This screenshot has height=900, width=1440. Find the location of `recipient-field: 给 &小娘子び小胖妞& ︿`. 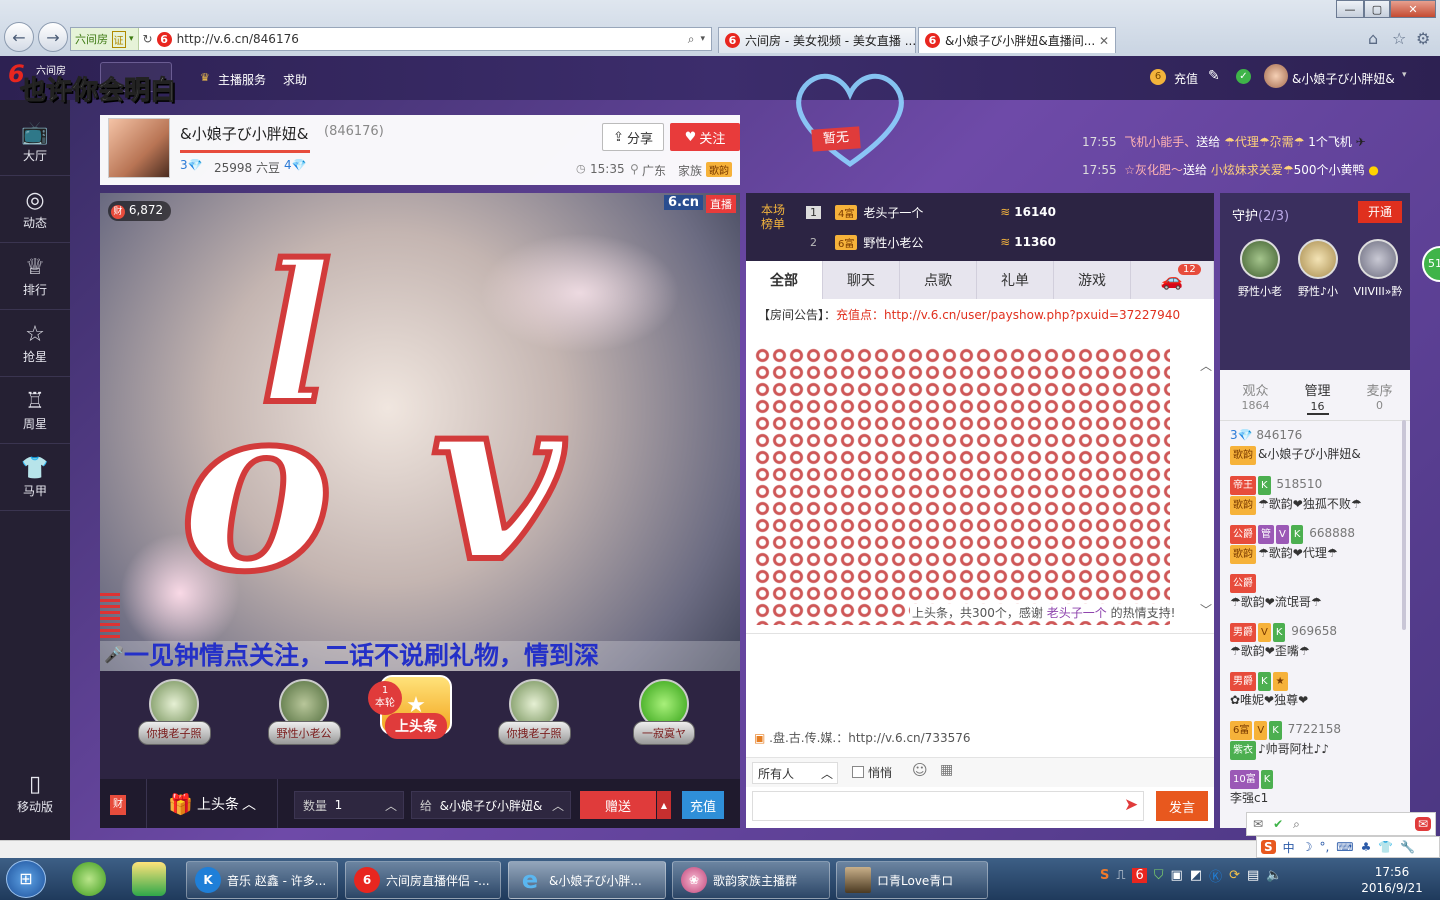

recipient-field: 给 &小娘子び小胖妞& ︿ is located at coordinates (491, 805).